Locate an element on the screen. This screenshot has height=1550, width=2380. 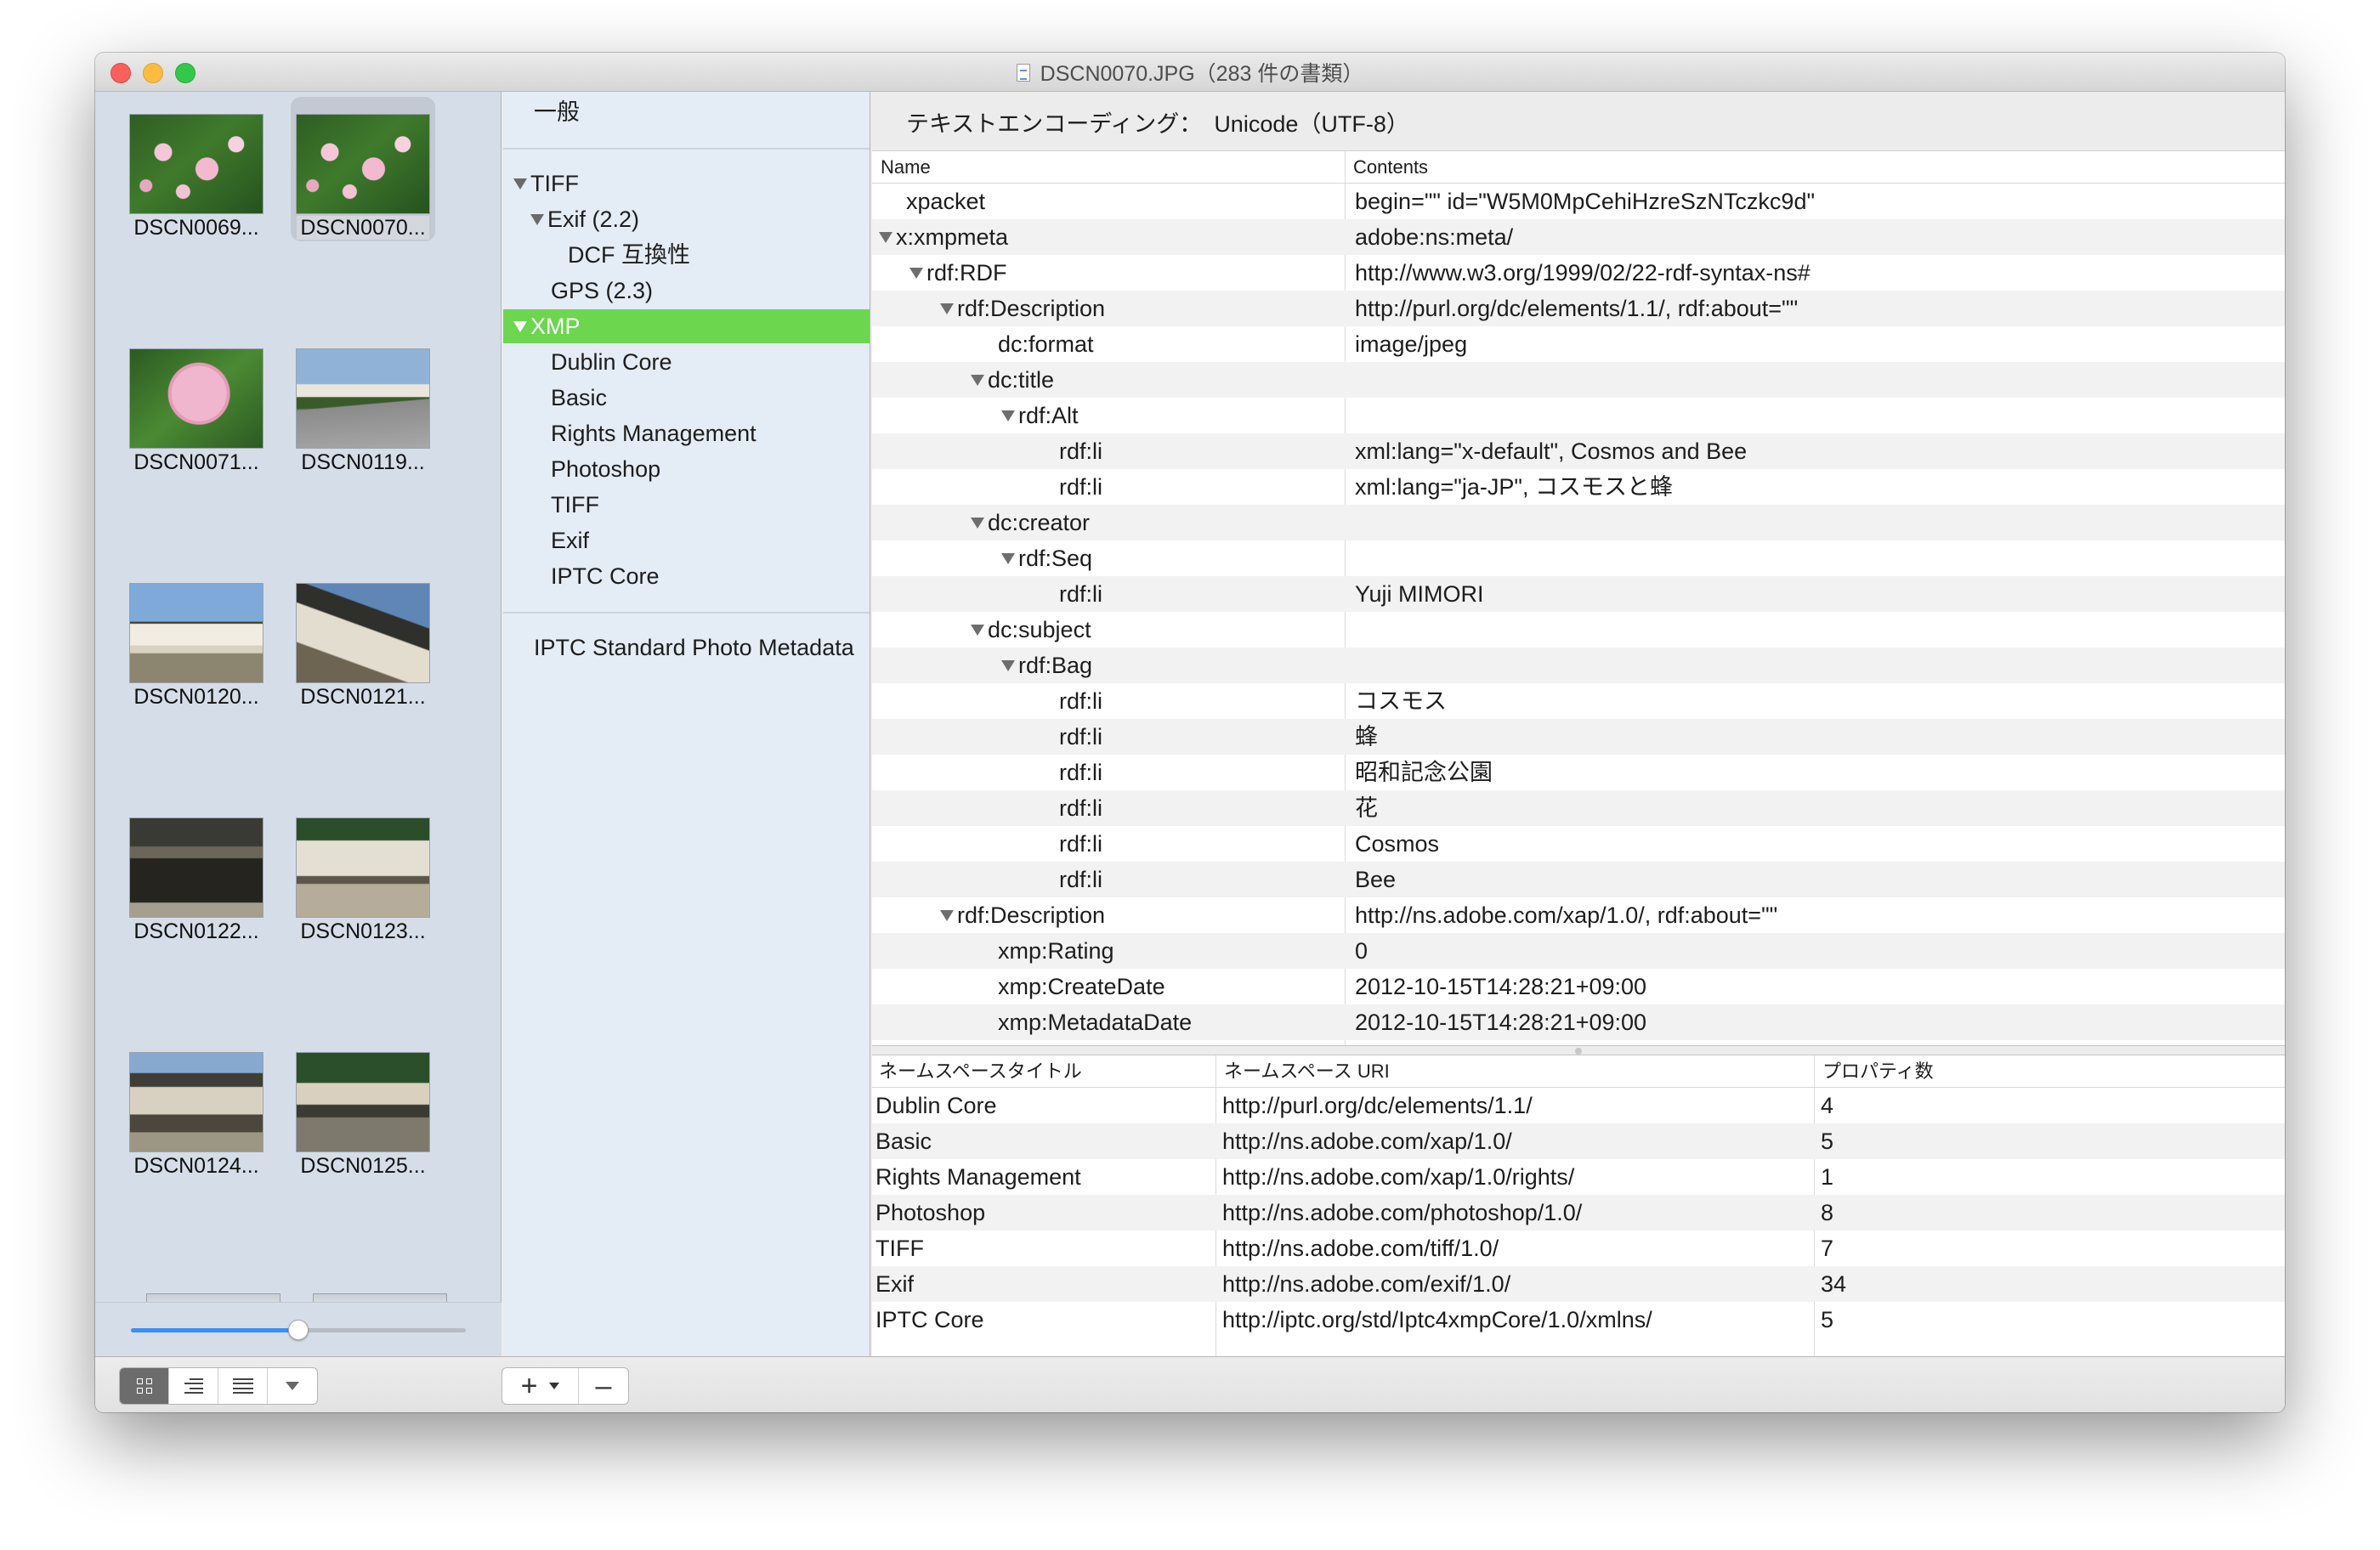
column-header-contents: Contents is located at coordinates (1386, 167).